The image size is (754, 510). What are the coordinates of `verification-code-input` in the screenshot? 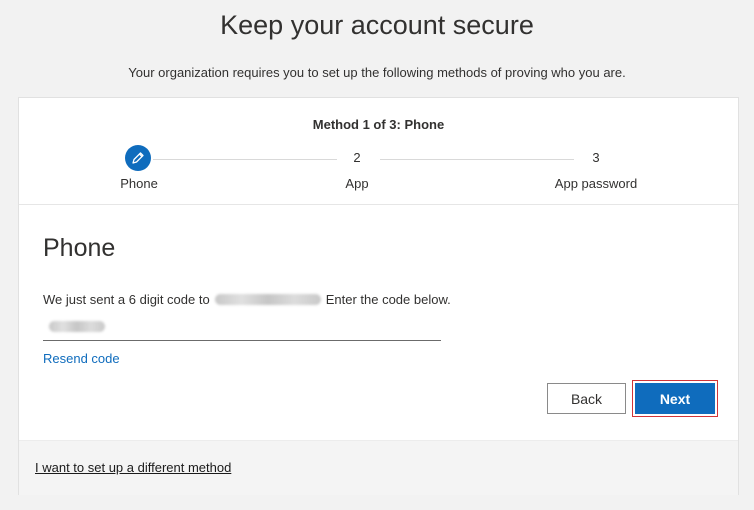 It's located at (242, 328).